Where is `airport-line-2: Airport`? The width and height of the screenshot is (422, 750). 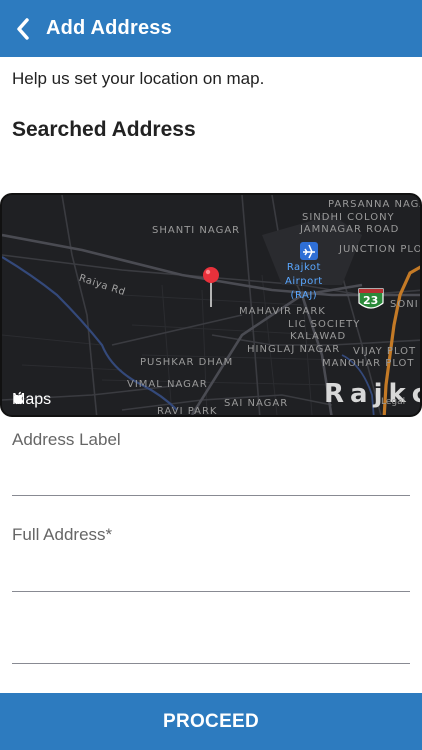 airport-line-2: Airport is located at coordinates (304, 281).